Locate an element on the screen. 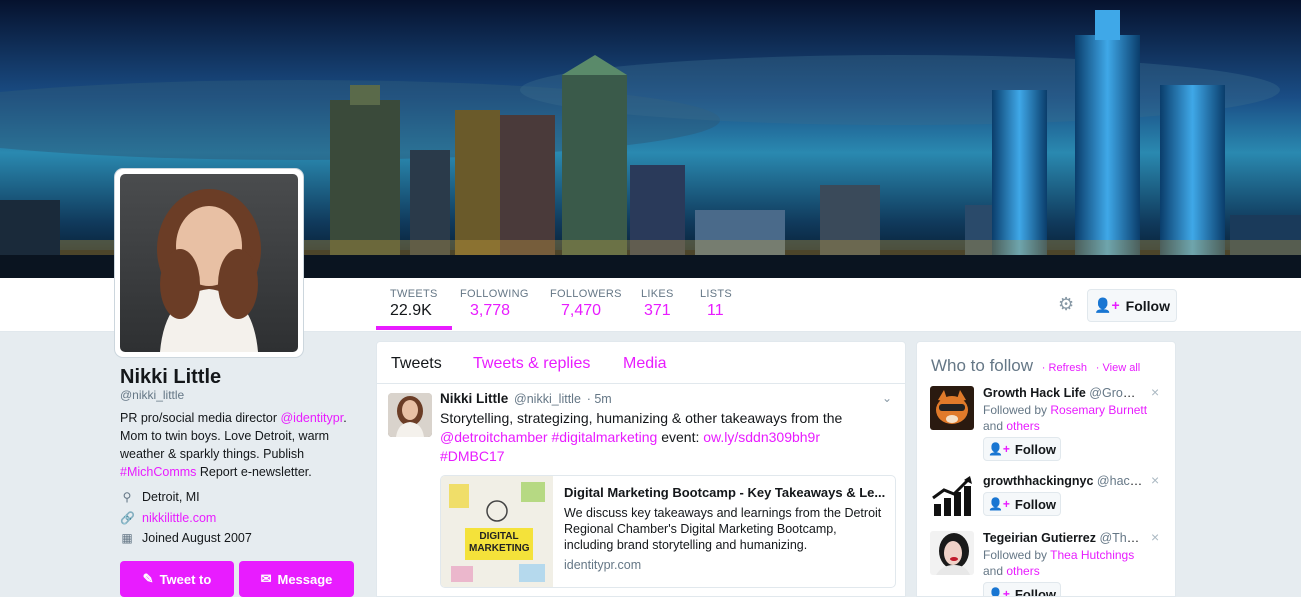 This screenshot has width=1301, height=597. gear-icon: ⚙ is located at coordinates (1067, 304).